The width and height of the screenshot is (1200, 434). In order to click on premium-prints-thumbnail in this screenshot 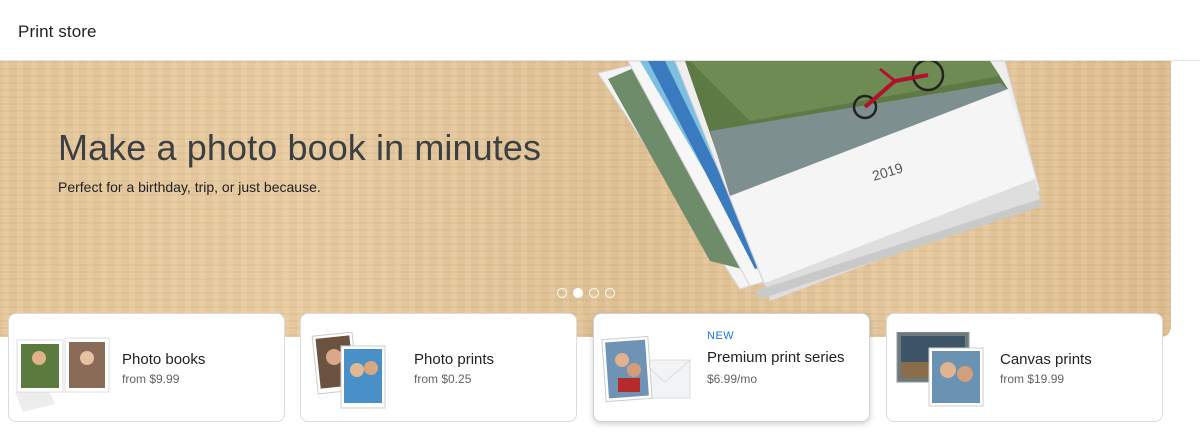, I will do `click(646, 369)`.